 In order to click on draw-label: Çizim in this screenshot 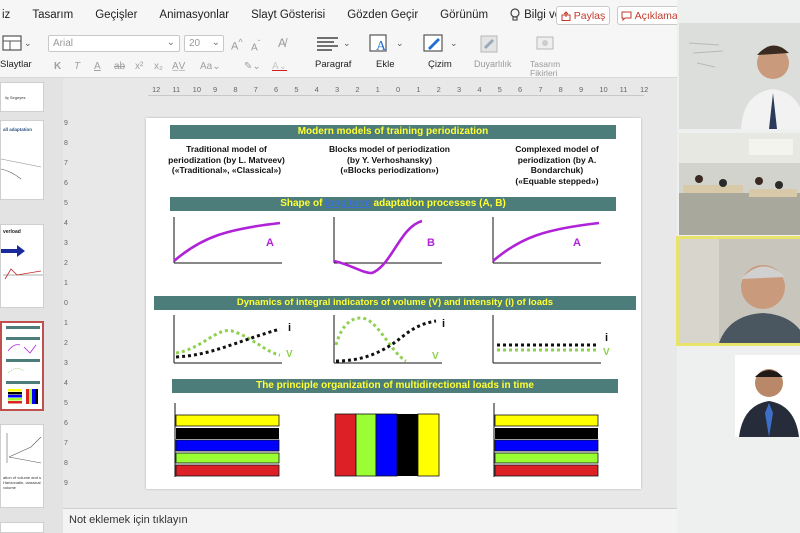, I will do `click(440, 64)`.